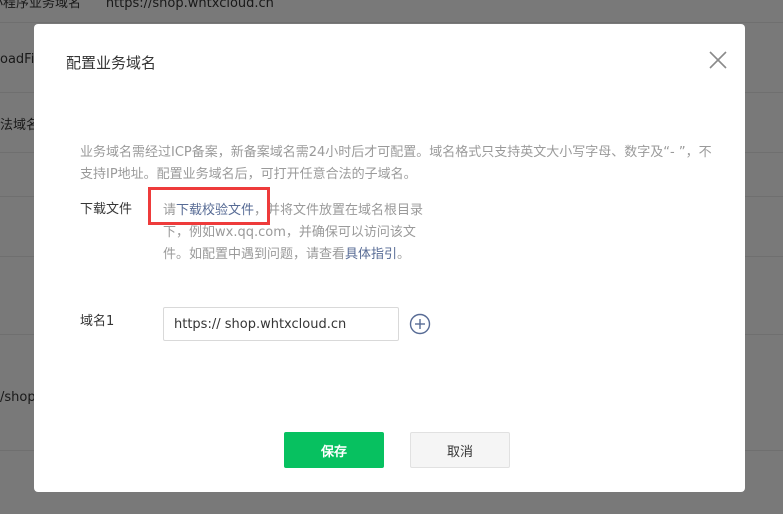 This screenshot has height=514, width=783. What do you see at coordinates (334, 450) in the screenshot?
I see `save-button: 保存` at bounding box center [334, 450].